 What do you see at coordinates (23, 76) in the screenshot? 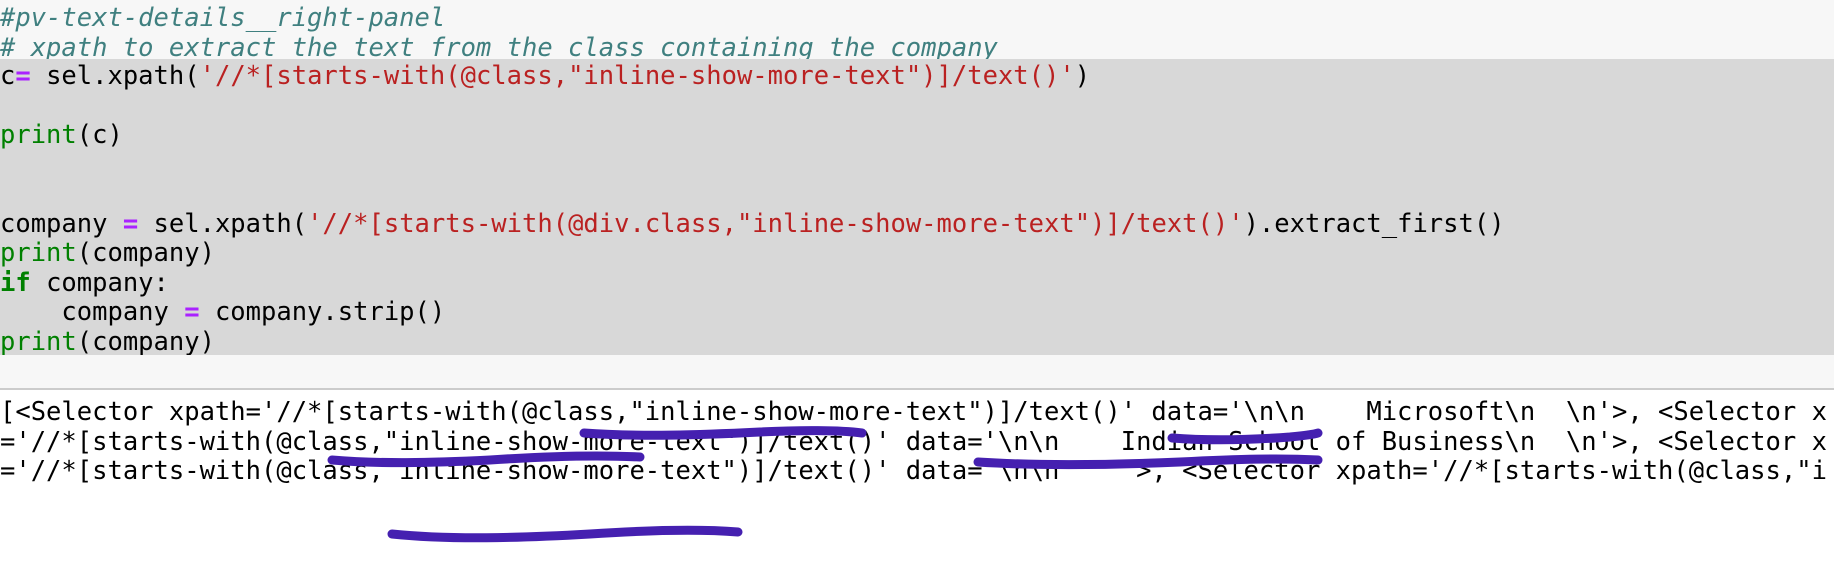
I see `line-c-assign-seg-1: =` at bounding box center [23, 76].